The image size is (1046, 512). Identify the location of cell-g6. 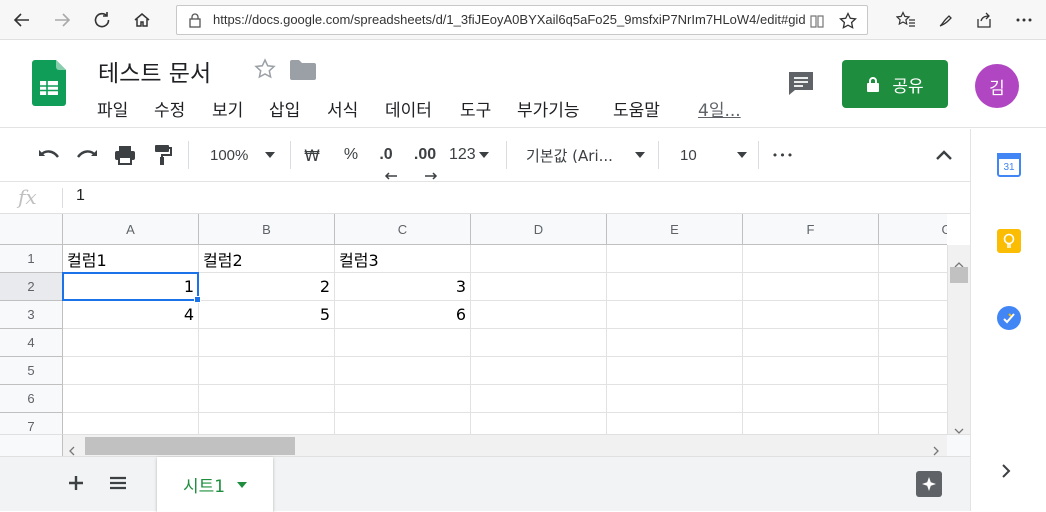
(913, 399).